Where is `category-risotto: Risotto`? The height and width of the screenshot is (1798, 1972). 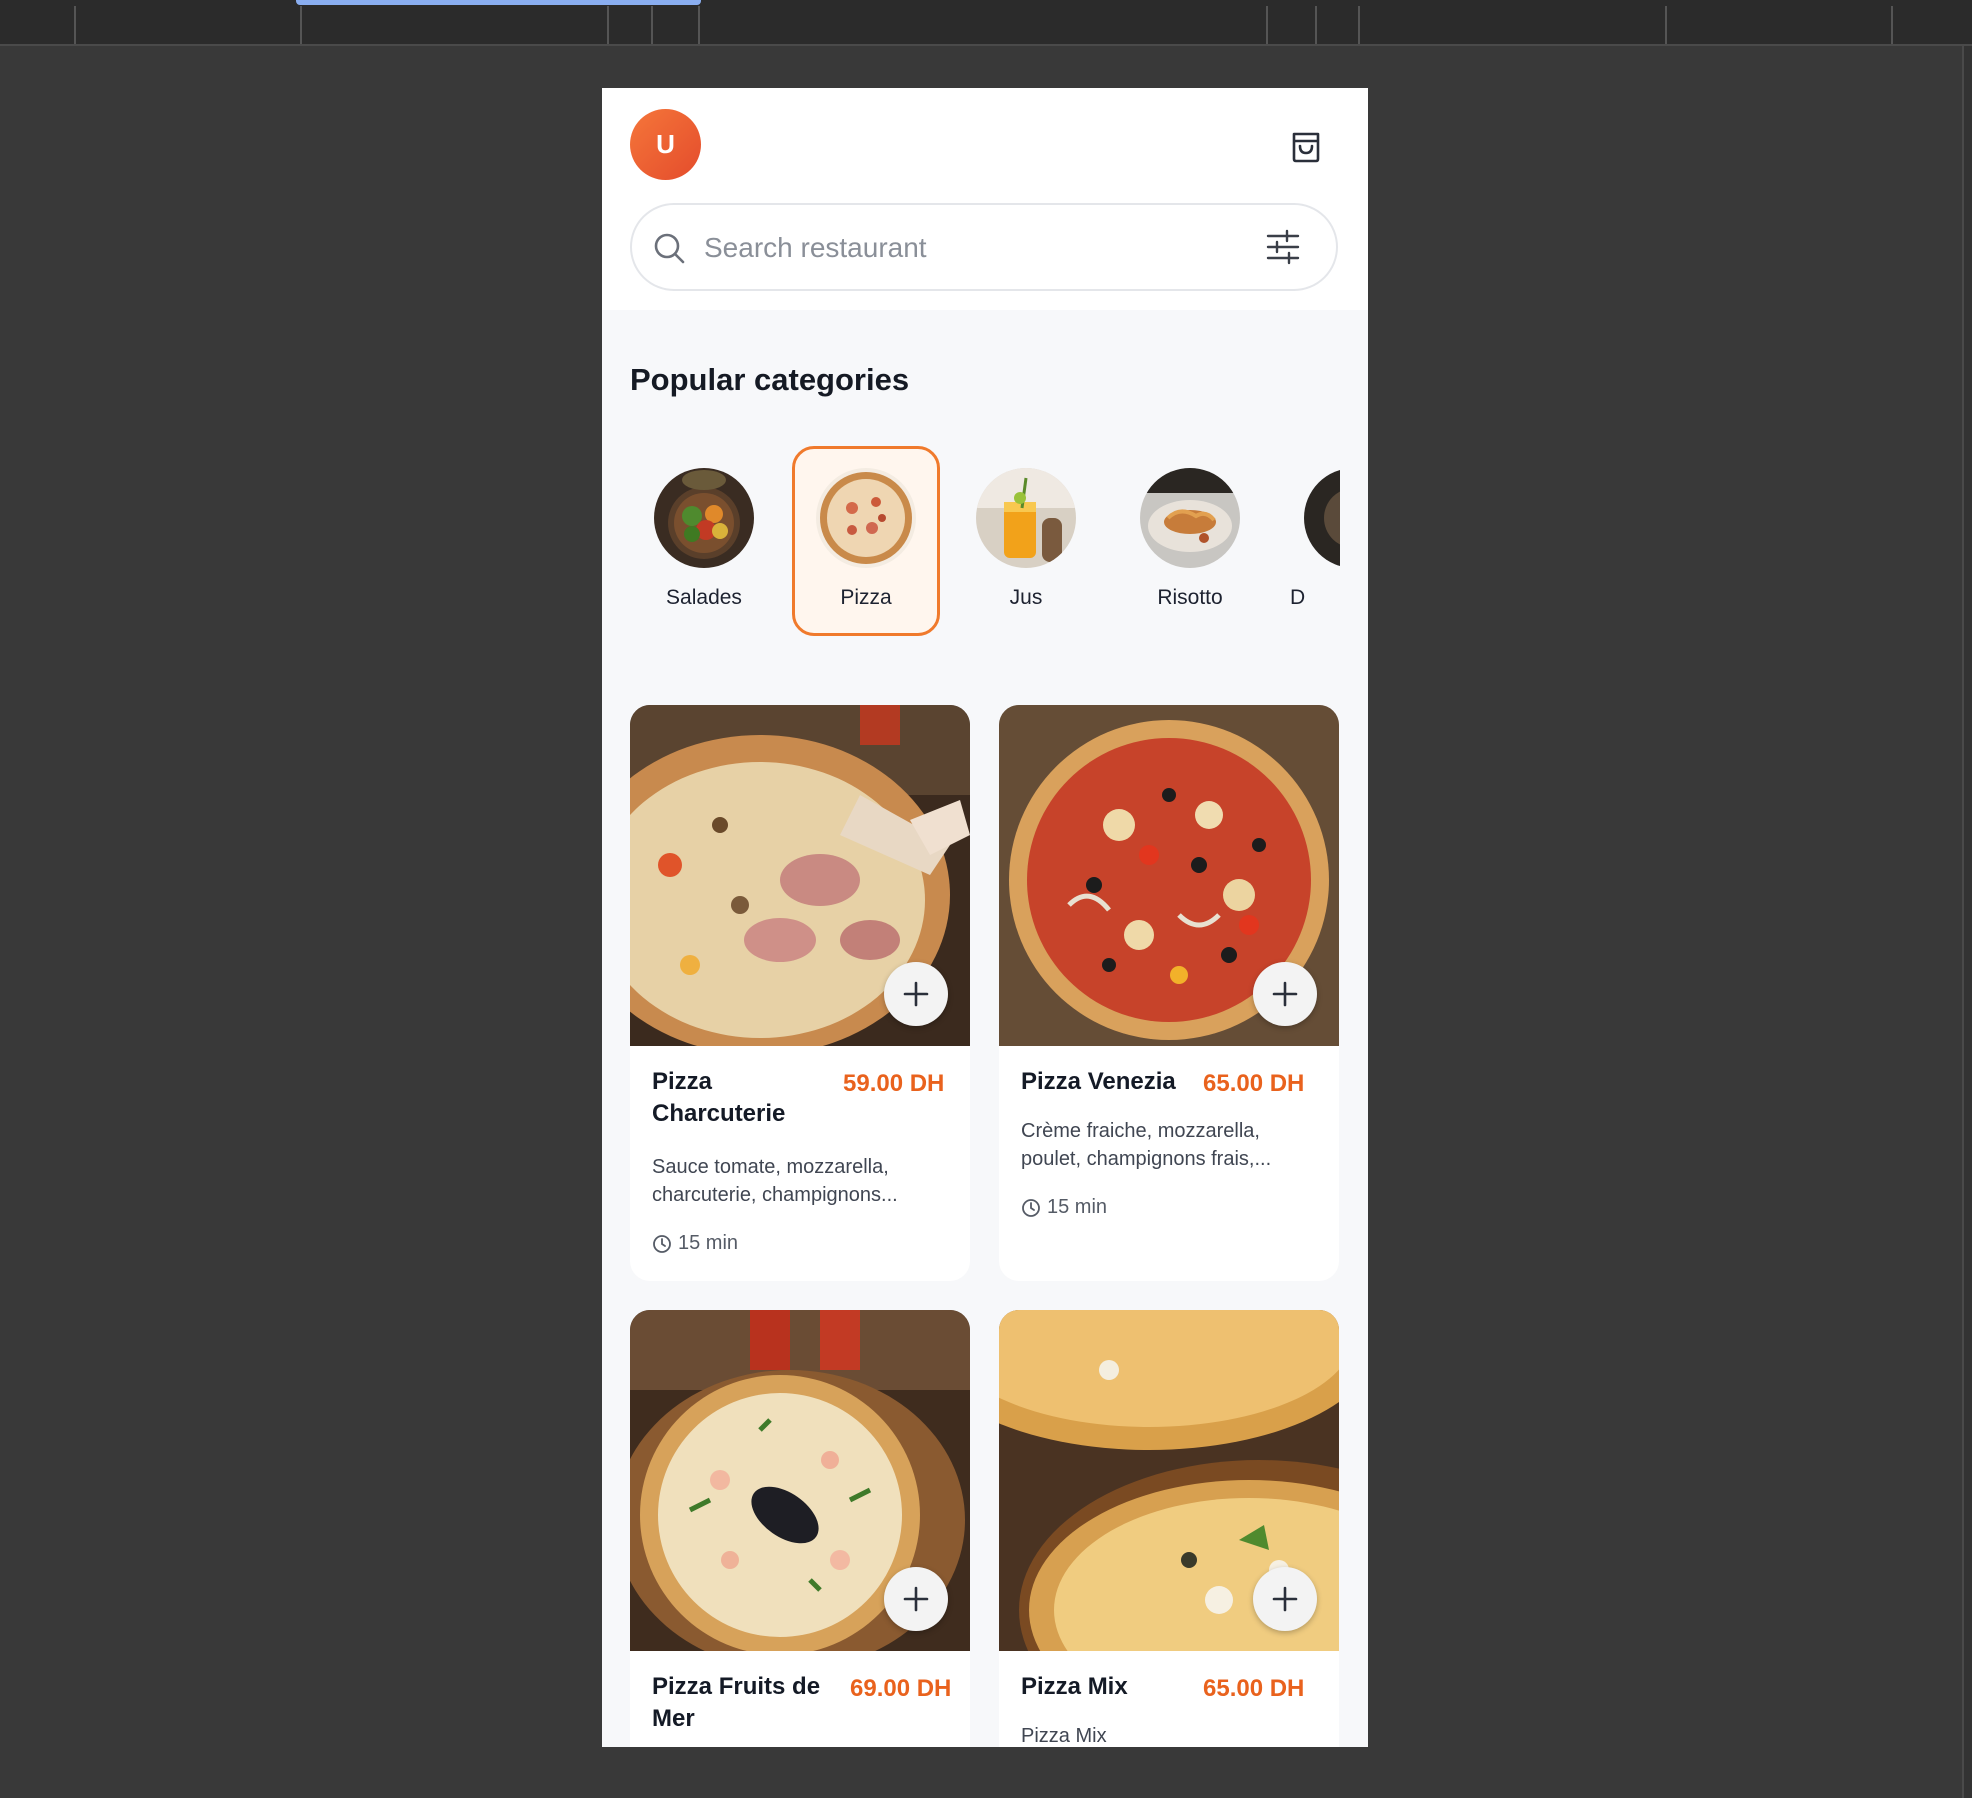
category-risotto: Risotto is located at coordinates (1190, 541).